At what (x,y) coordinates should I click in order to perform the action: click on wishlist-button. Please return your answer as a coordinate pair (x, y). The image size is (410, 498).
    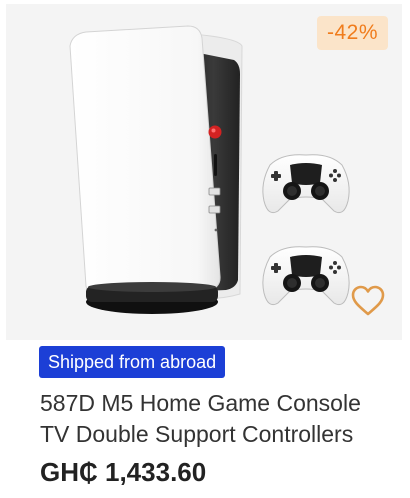
    Looking at the image, I should click on (368, 301).